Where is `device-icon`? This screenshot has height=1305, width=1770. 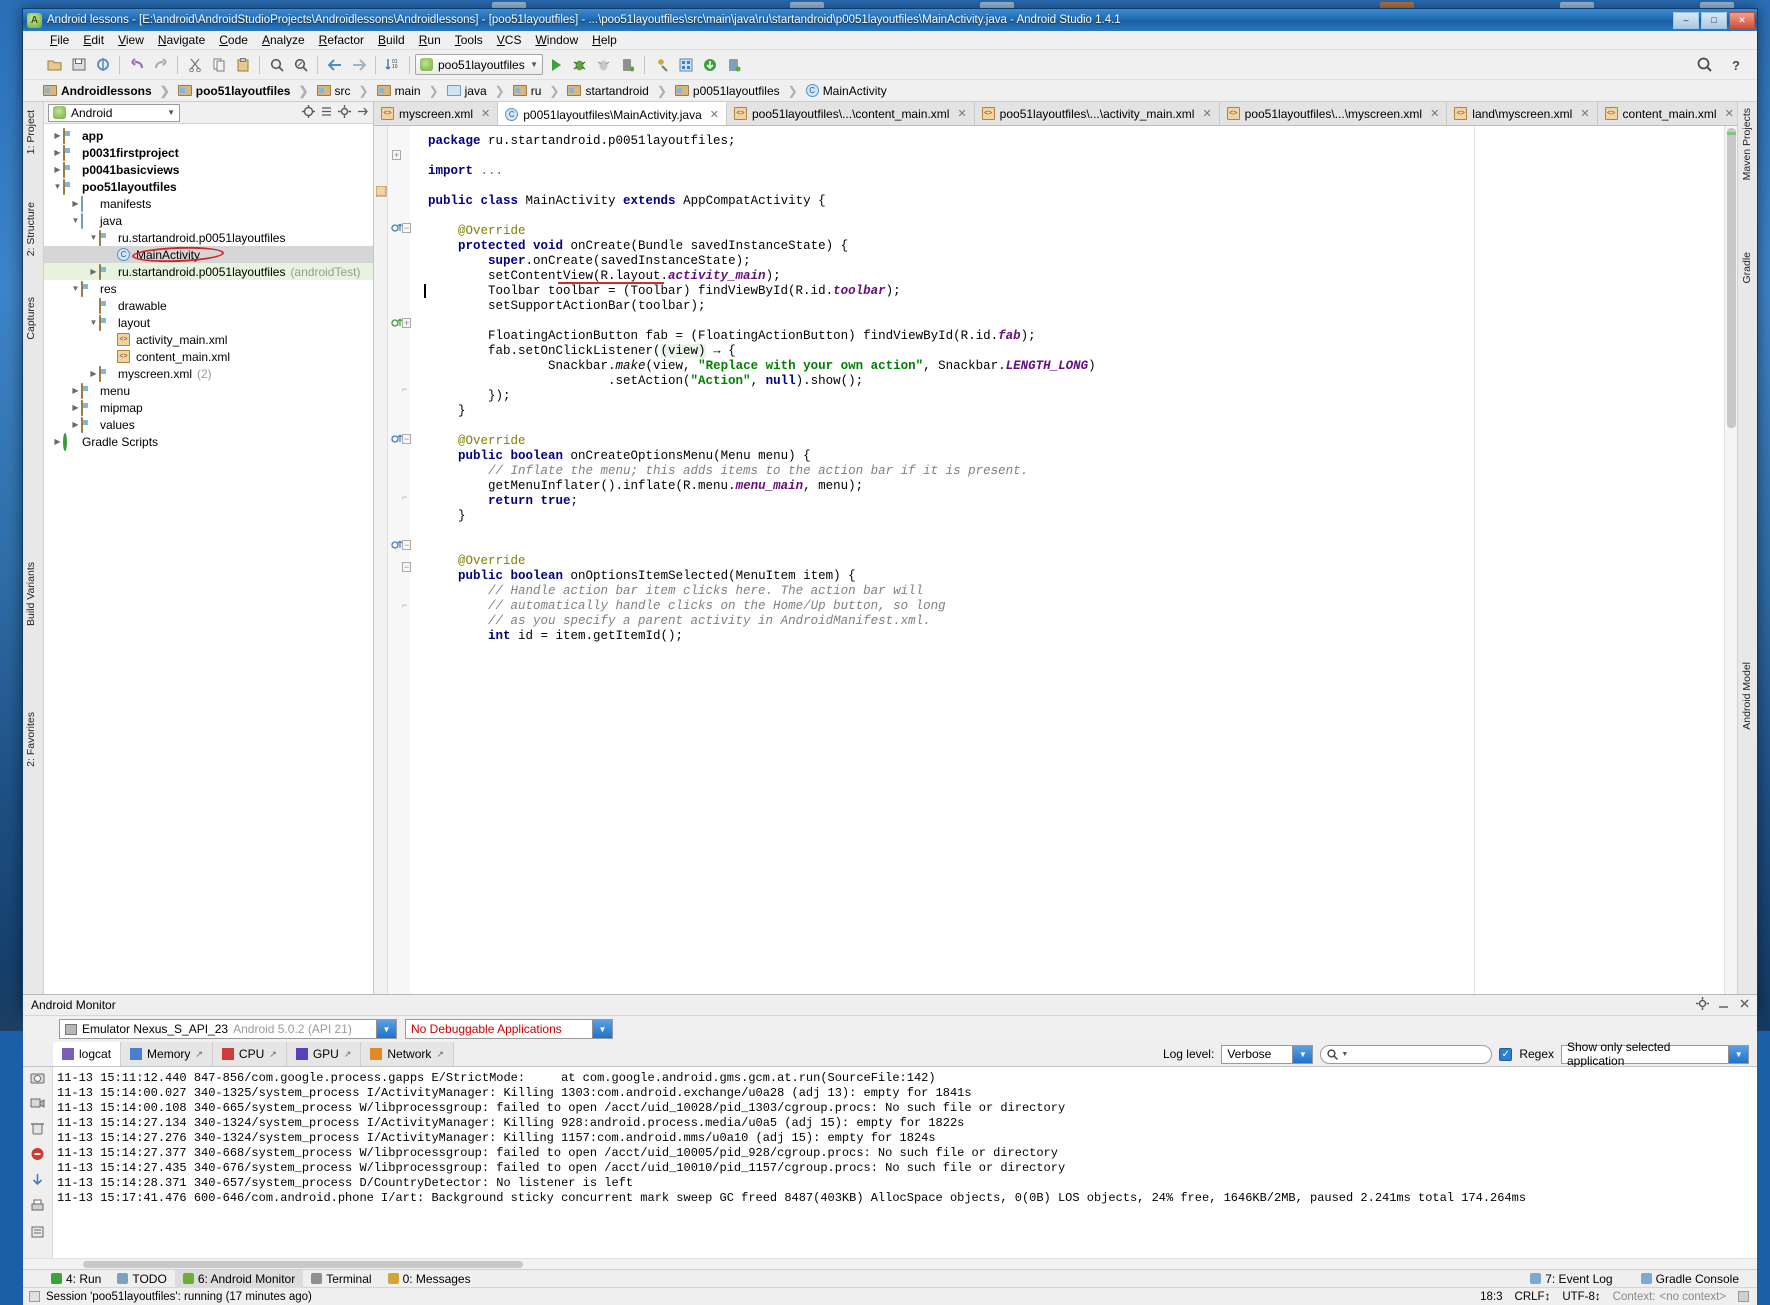
device-icon is located at coordinates (627, 64).